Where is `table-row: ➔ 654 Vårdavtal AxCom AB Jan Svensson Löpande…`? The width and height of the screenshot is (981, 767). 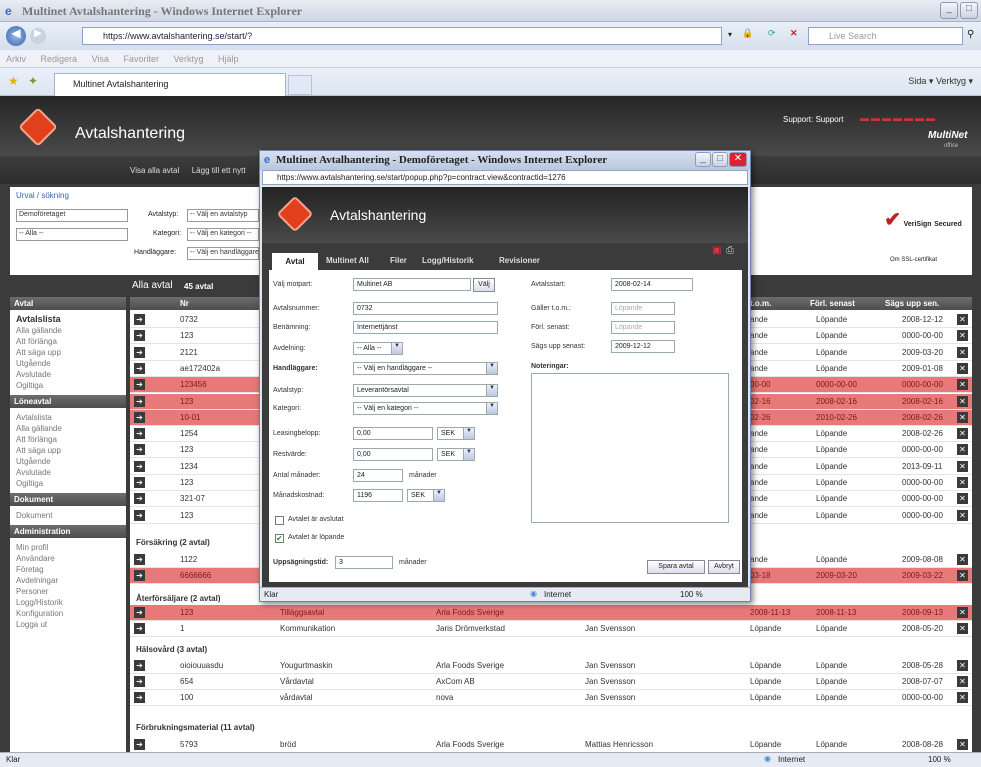 table-row: ➔ 654 Vårdavtal AxCom AB Jan Svensson Löpande… is located at coordinates (551, 682).